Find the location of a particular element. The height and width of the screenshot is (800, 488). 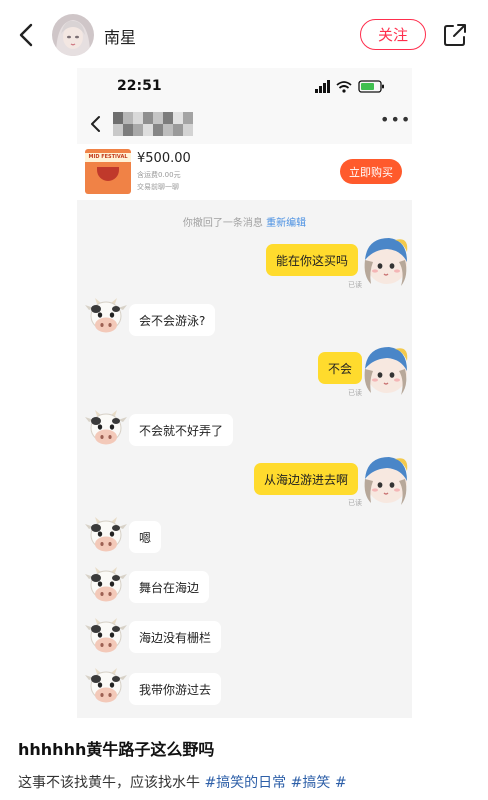

message-bubble-right: 能在你这买吗 is located at coordinates (312, 260).